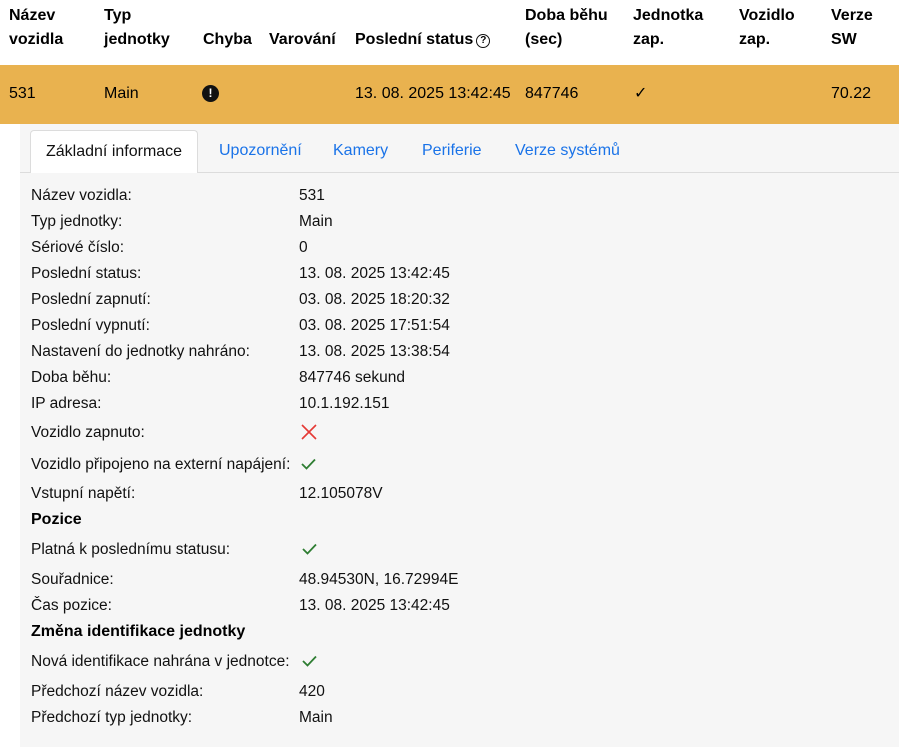  Describe the element at coordinates (374, 325) in the screenshot. I see `value-last-power-off: 03. 08. 2025 17:51:54` at that location.